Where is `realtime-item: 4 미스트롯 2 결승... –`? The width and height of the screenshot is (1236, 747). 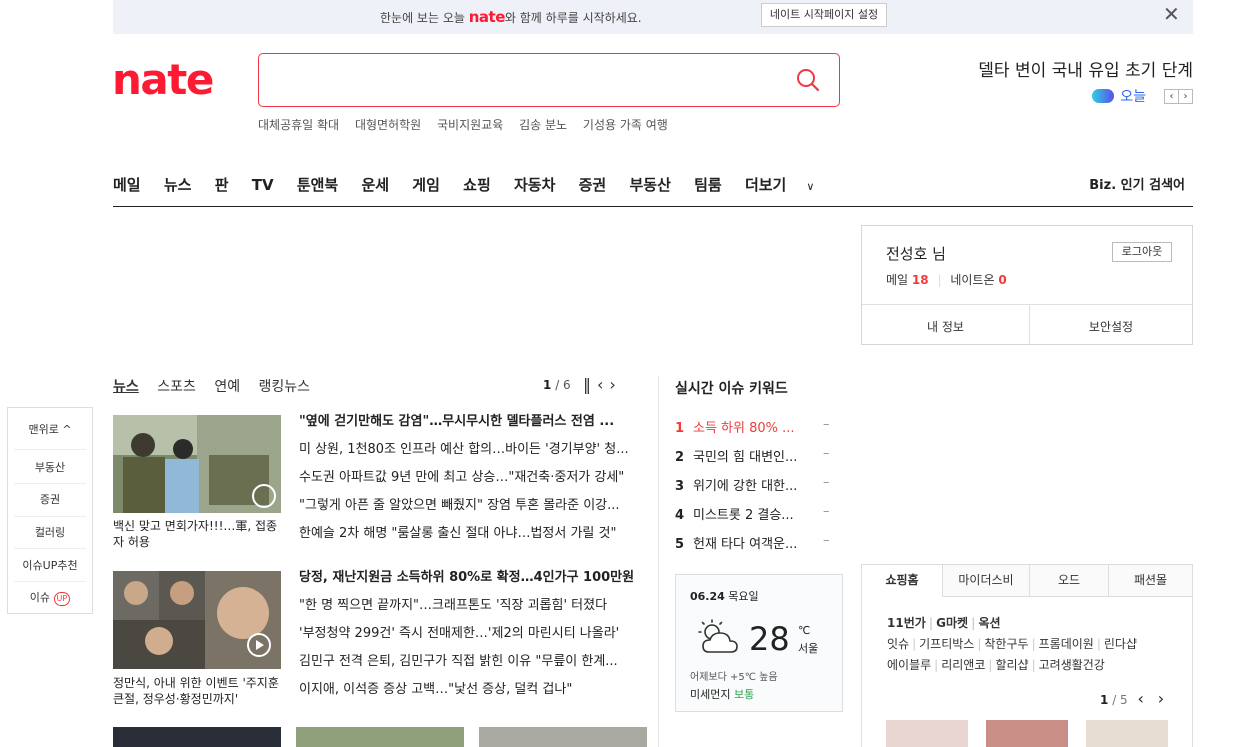
realtime-item: 4 미스트롯 2 결승... – is located at coordinates (755, 513).